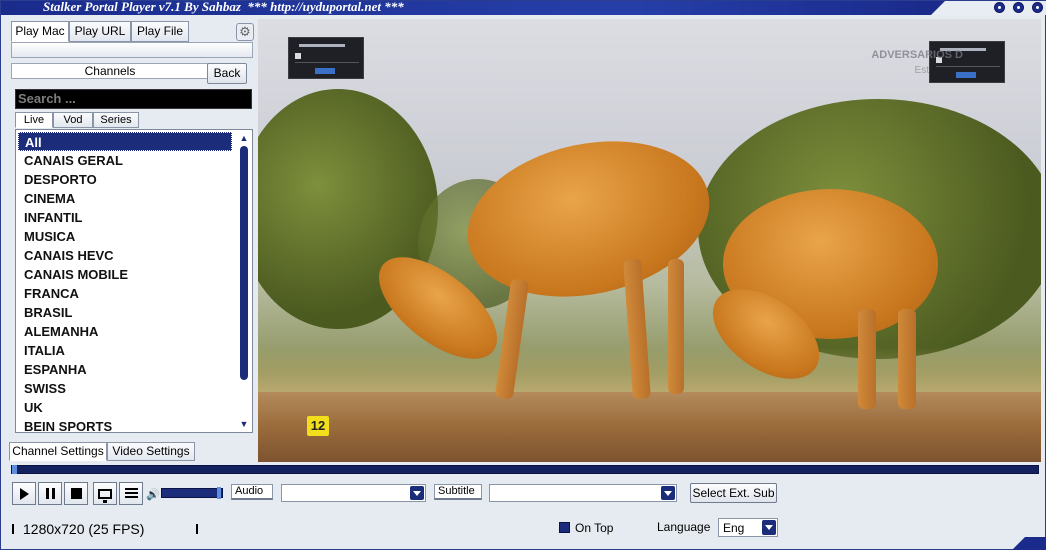 This screenshot has width=1046, height=550. I want to click on close-button, so click(1037, 7).